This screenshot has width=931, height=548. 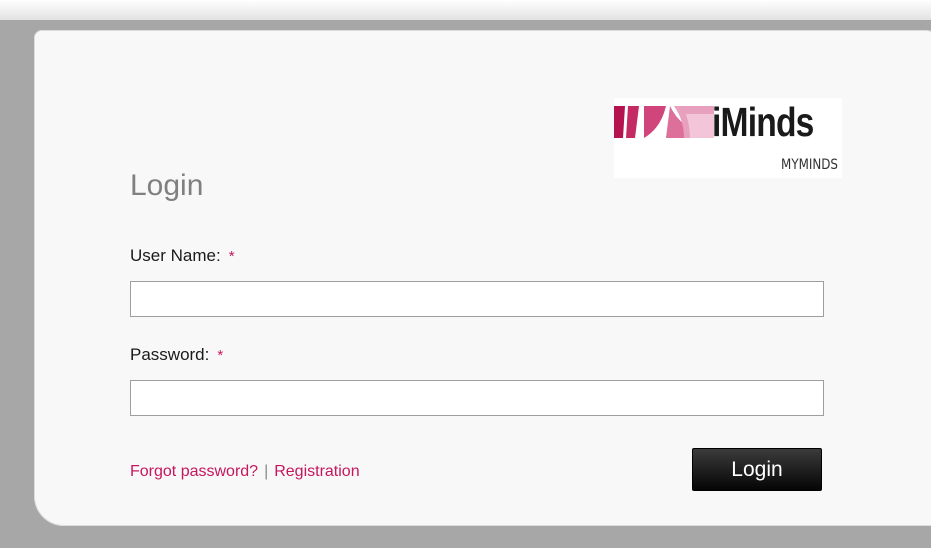 I want to click on auth-links: Forgot password? | Registration, so click(x=245, y=472).